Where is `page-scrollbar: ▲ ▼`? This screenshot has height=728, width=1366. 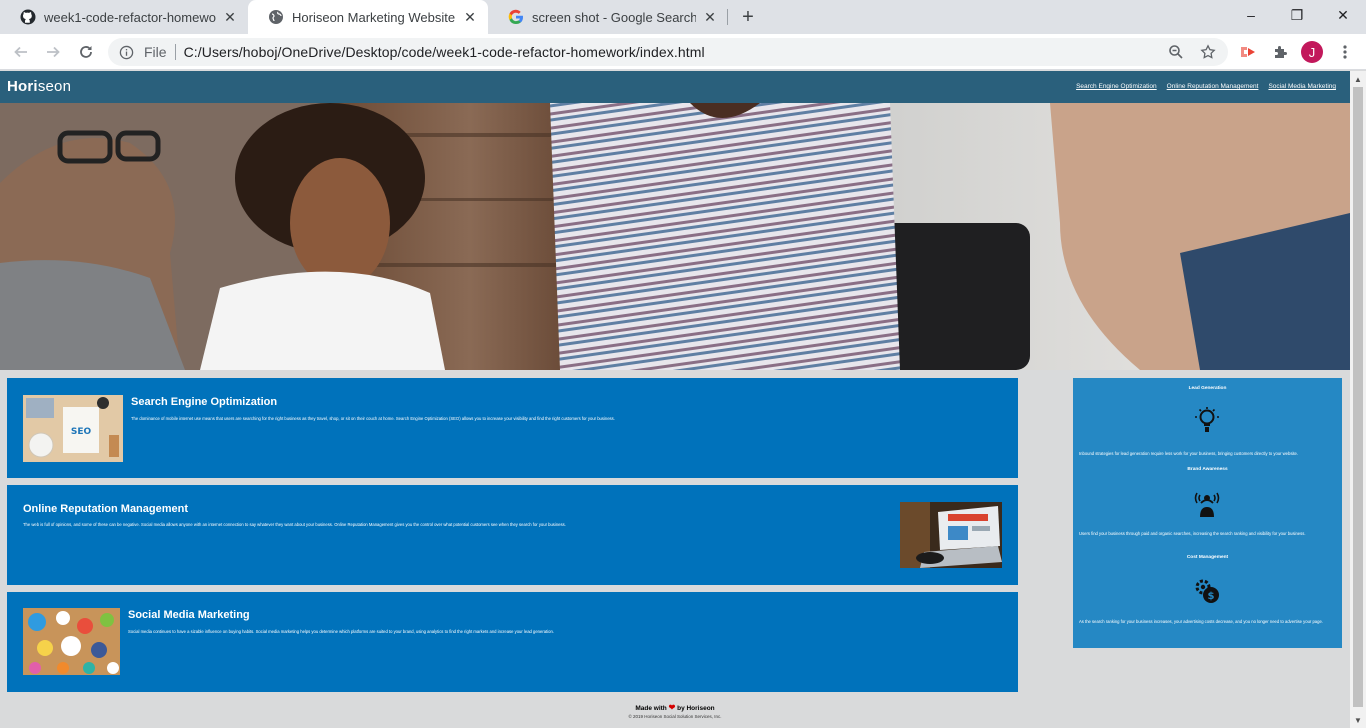
page-scrollbar: ▲ ▼ is located at coordinates (1358, 399).